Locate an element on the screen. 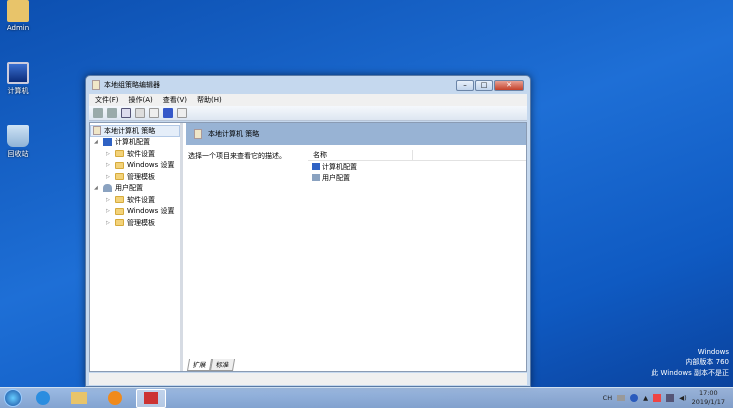 The width and height of the screenshot is (733, 408). console-icon is located at coordinates (182, 113).